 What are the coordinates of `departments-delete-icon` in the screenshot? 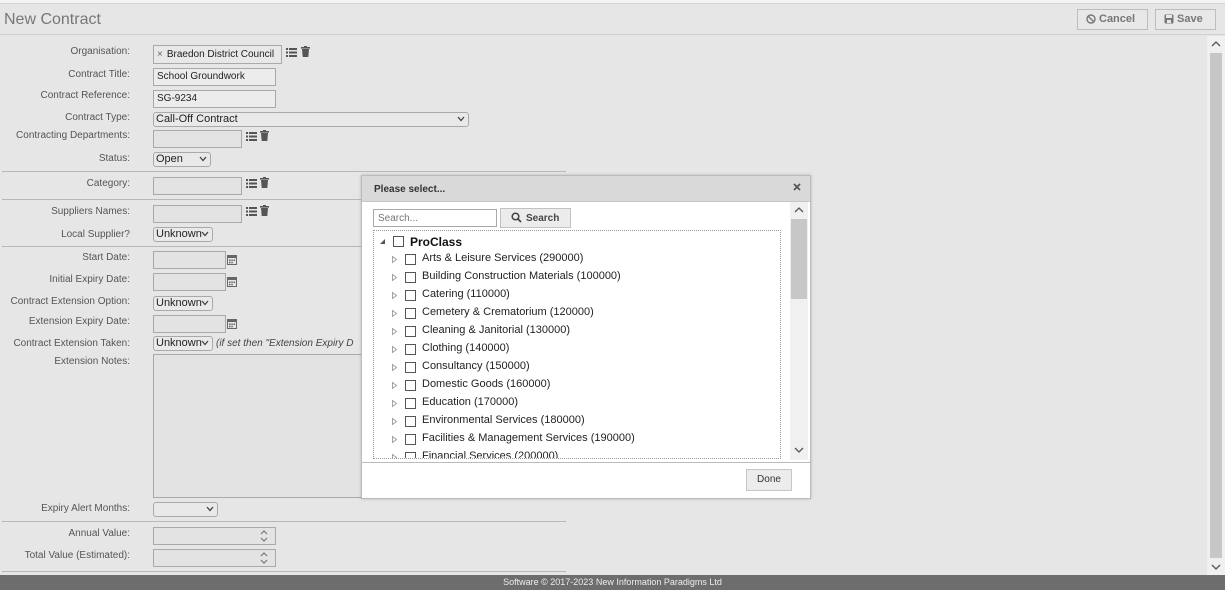 It's located at (264, 135).